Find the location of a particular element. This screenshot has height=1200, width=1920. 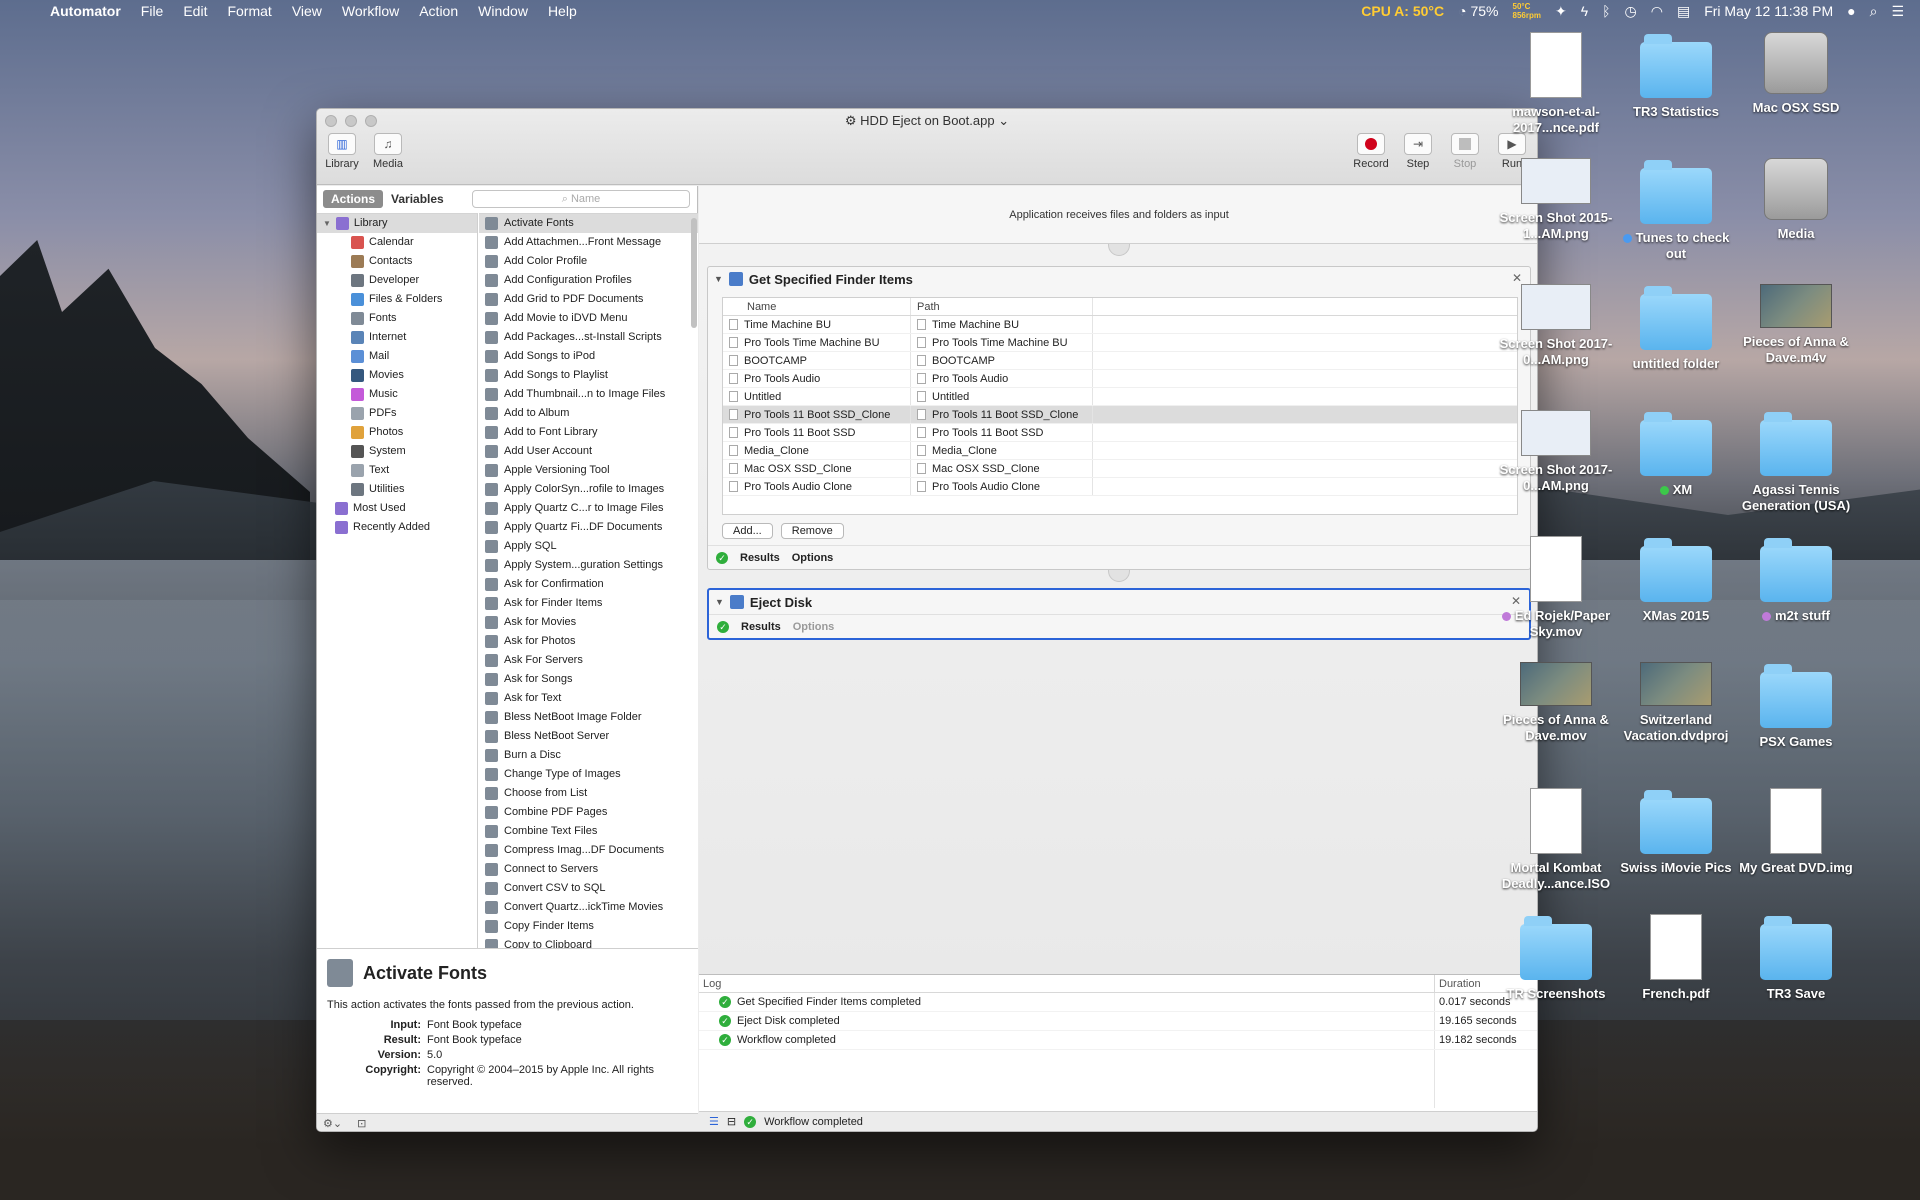

actions-scrollbar is located at coordinates (694, 273).